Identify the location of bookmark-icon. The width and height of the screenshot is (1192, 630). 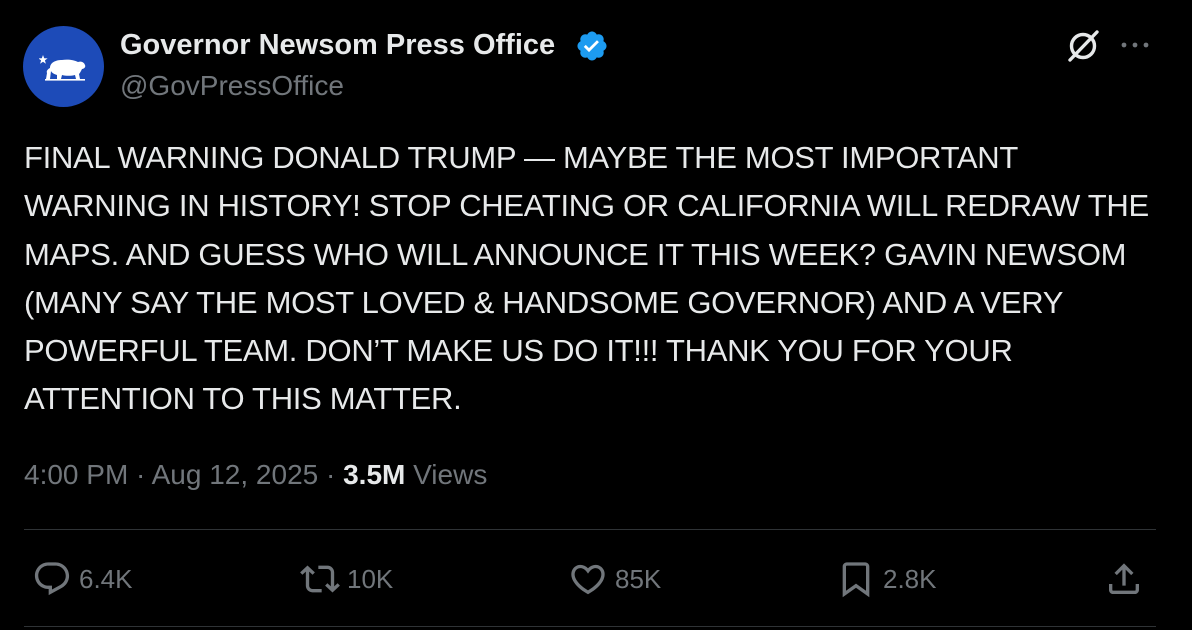
(856, 580).